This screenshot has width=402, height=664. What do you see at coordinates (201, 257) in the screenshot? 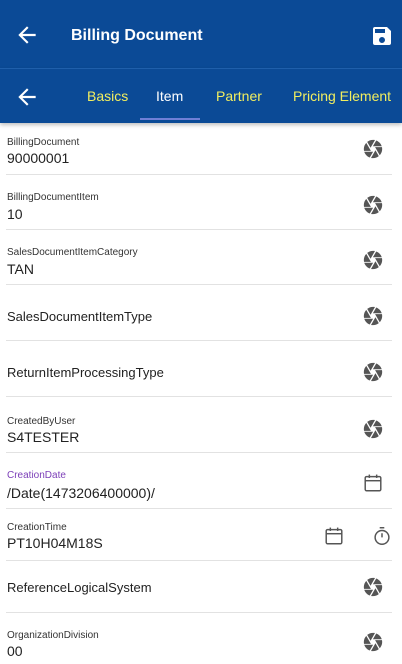
I see `field-row-sales-document-item-category: SalesDocumentItemCategory TAN` at bounding box center [201, 257].